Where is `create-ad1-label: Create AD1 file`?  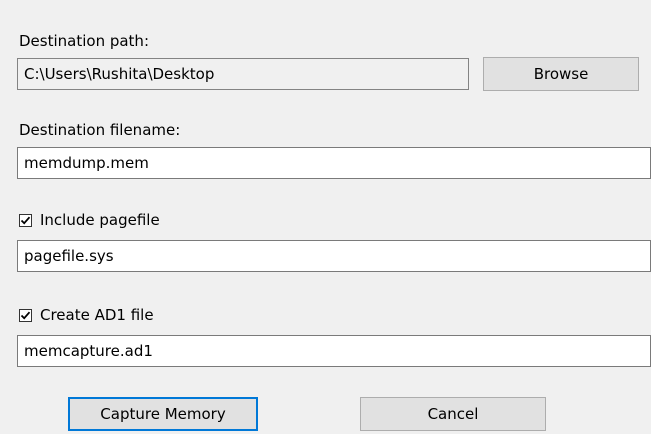
create-ad1-label: Create AD1 file is located at coordinates (97, 315).